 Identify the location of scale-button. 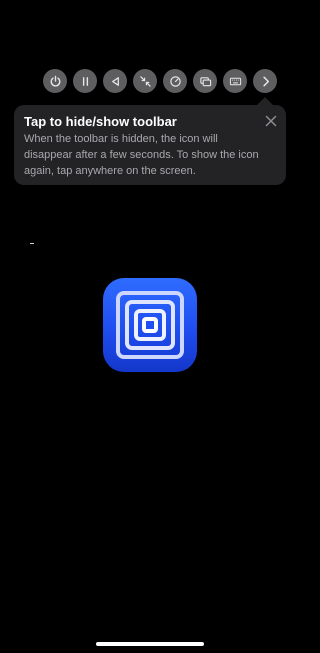
(145, 81).